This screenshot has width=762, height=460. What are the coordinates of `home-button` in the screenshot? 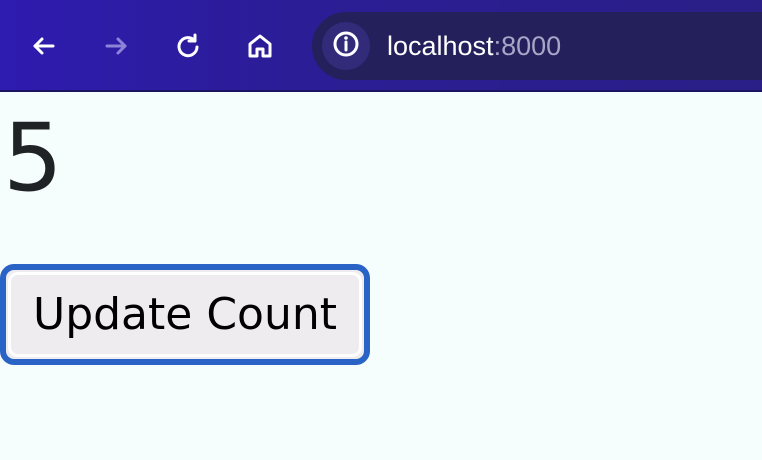 It's located at (260, 46).